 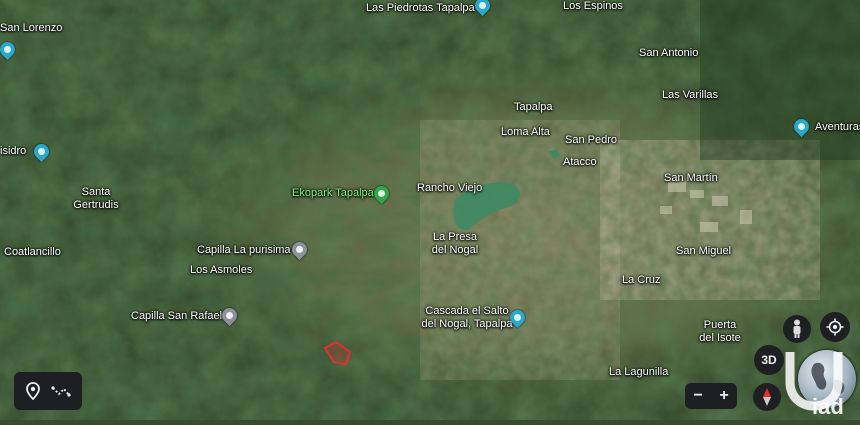 I want to click on label-la-presa-del-nogal: La Presa del Nogal, so click(x=455, y=244).